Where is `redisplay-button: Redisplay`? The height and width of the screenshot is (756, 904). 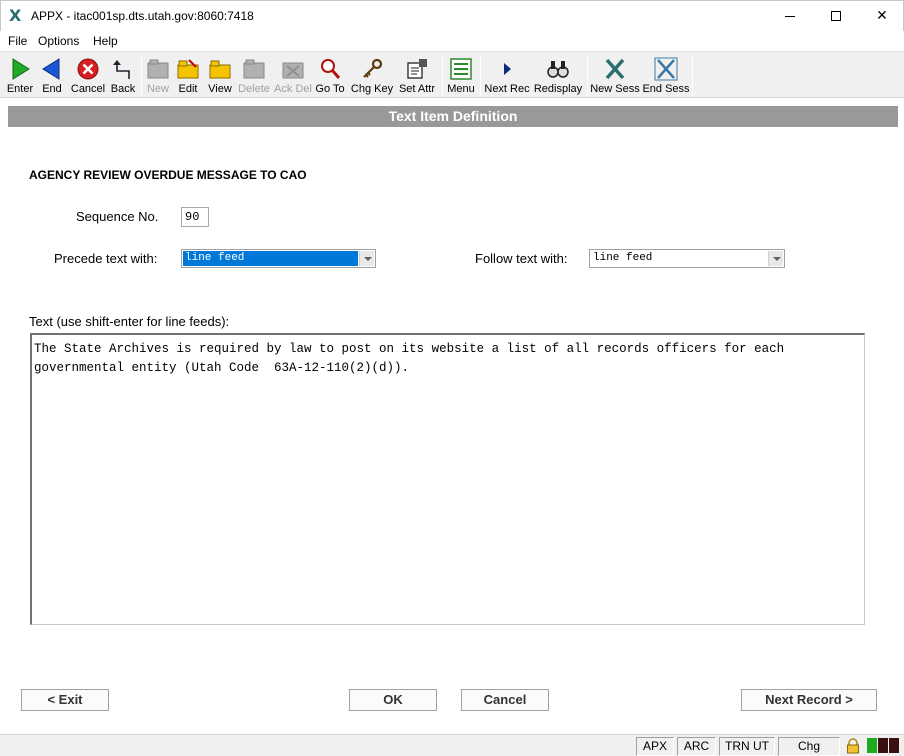
redisplay-button: Redisplay is located at coordinates (558, 76).